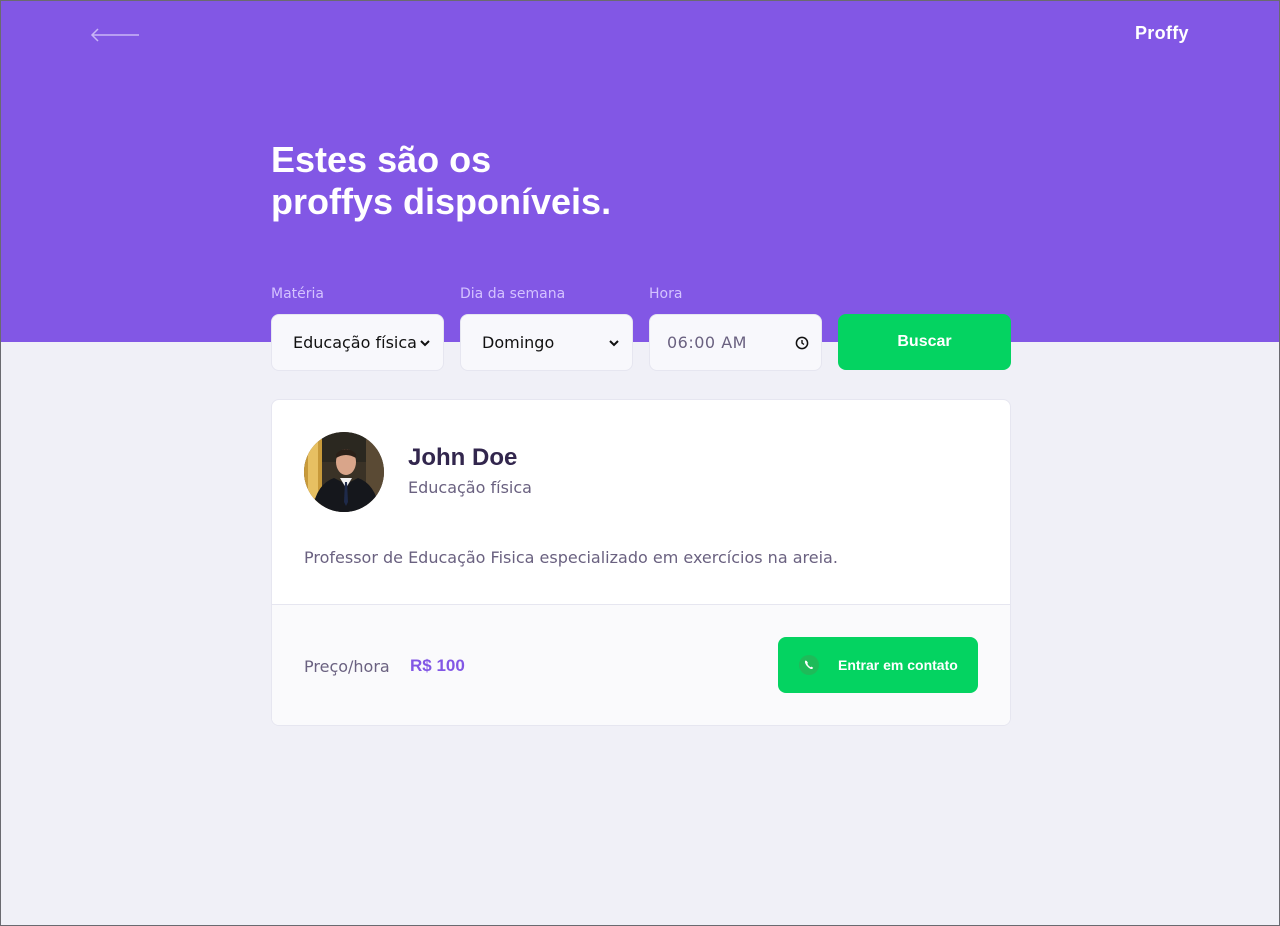  I want to click on time-label: Hora, so click(666, 294).